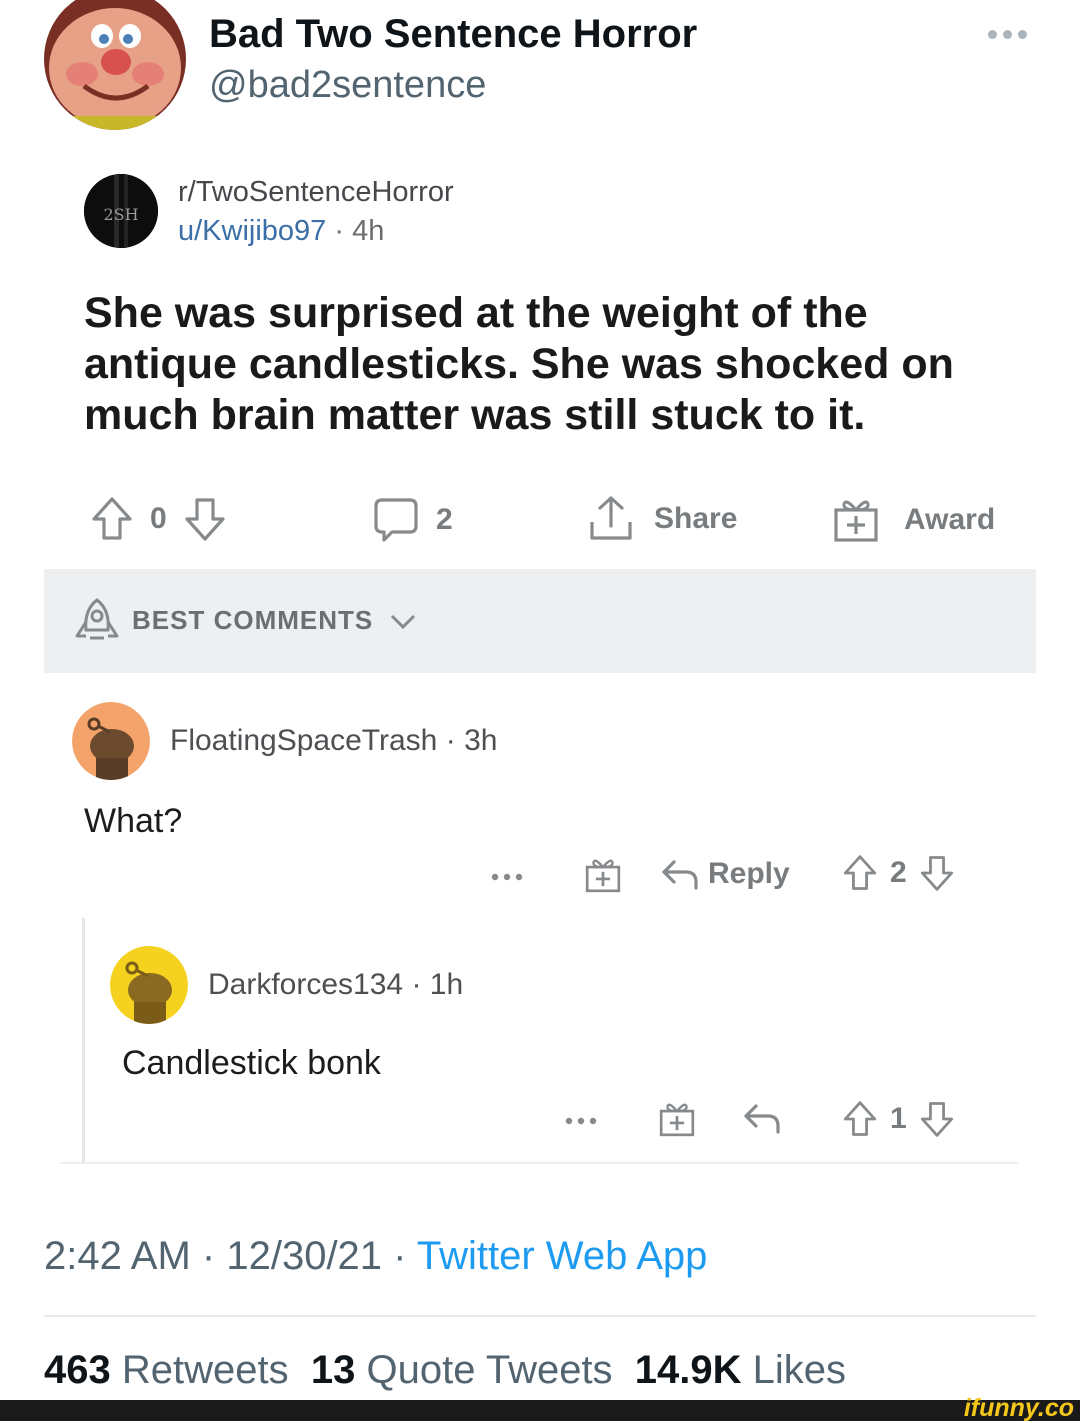  Describe the element at coordinates (696, 518) in the screenshot. I see `share-label: Share` at that location.